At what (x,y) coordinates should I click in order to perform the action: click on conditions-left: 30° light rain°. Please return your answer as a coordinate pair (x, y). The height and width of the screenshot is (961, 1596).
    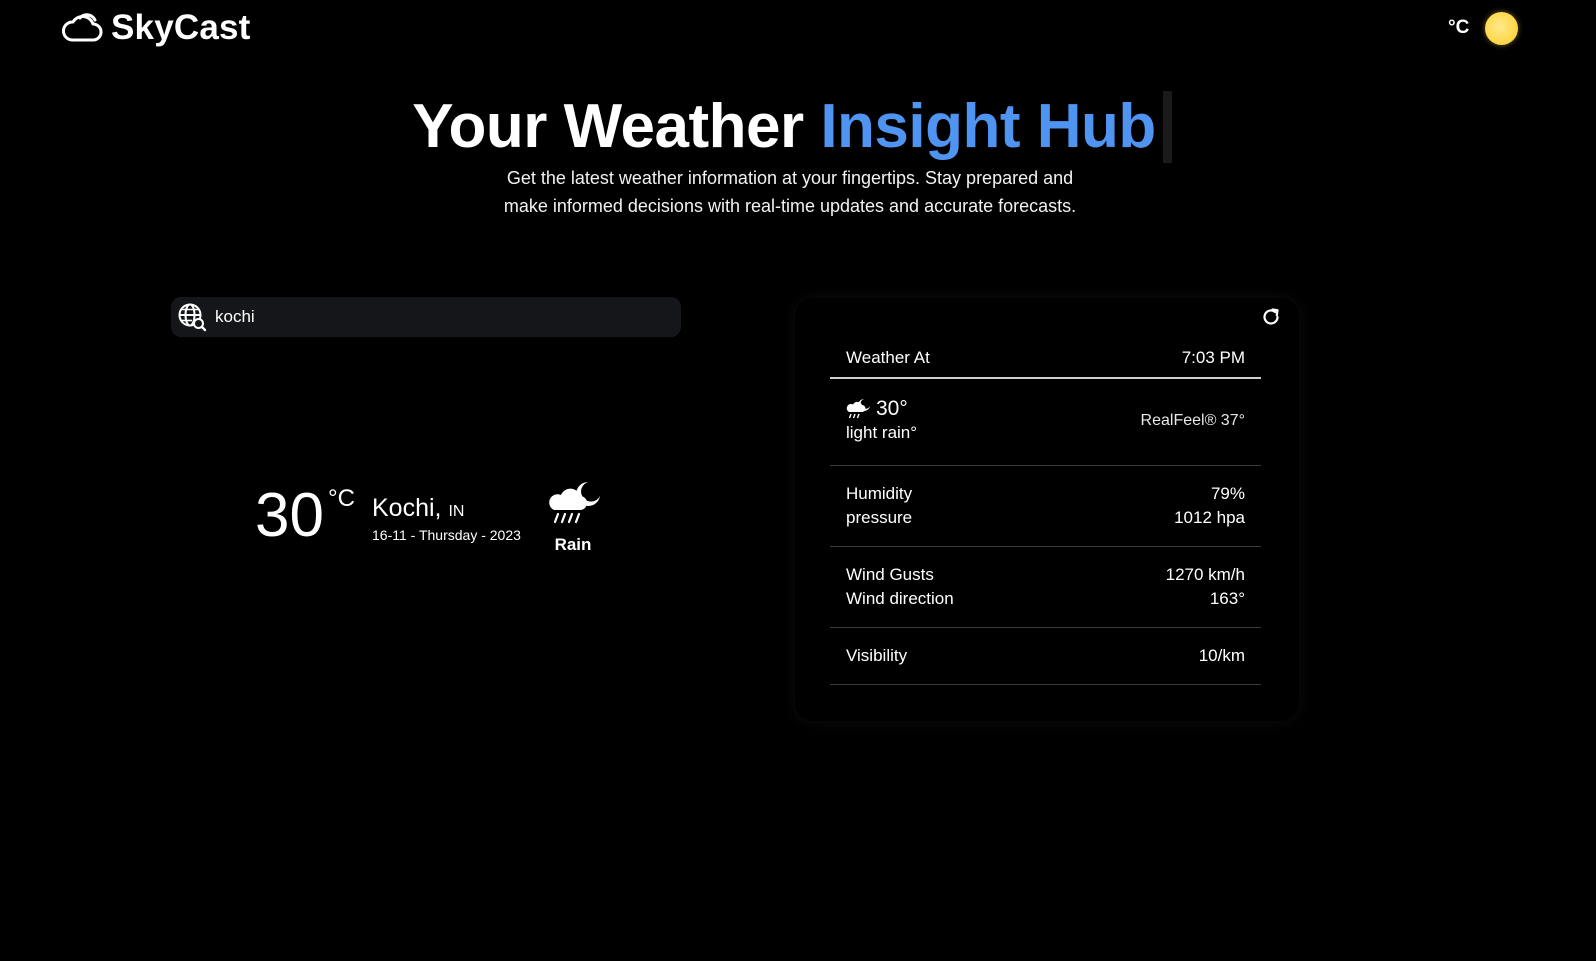
    Looking at the image, I should click on (881, 421).